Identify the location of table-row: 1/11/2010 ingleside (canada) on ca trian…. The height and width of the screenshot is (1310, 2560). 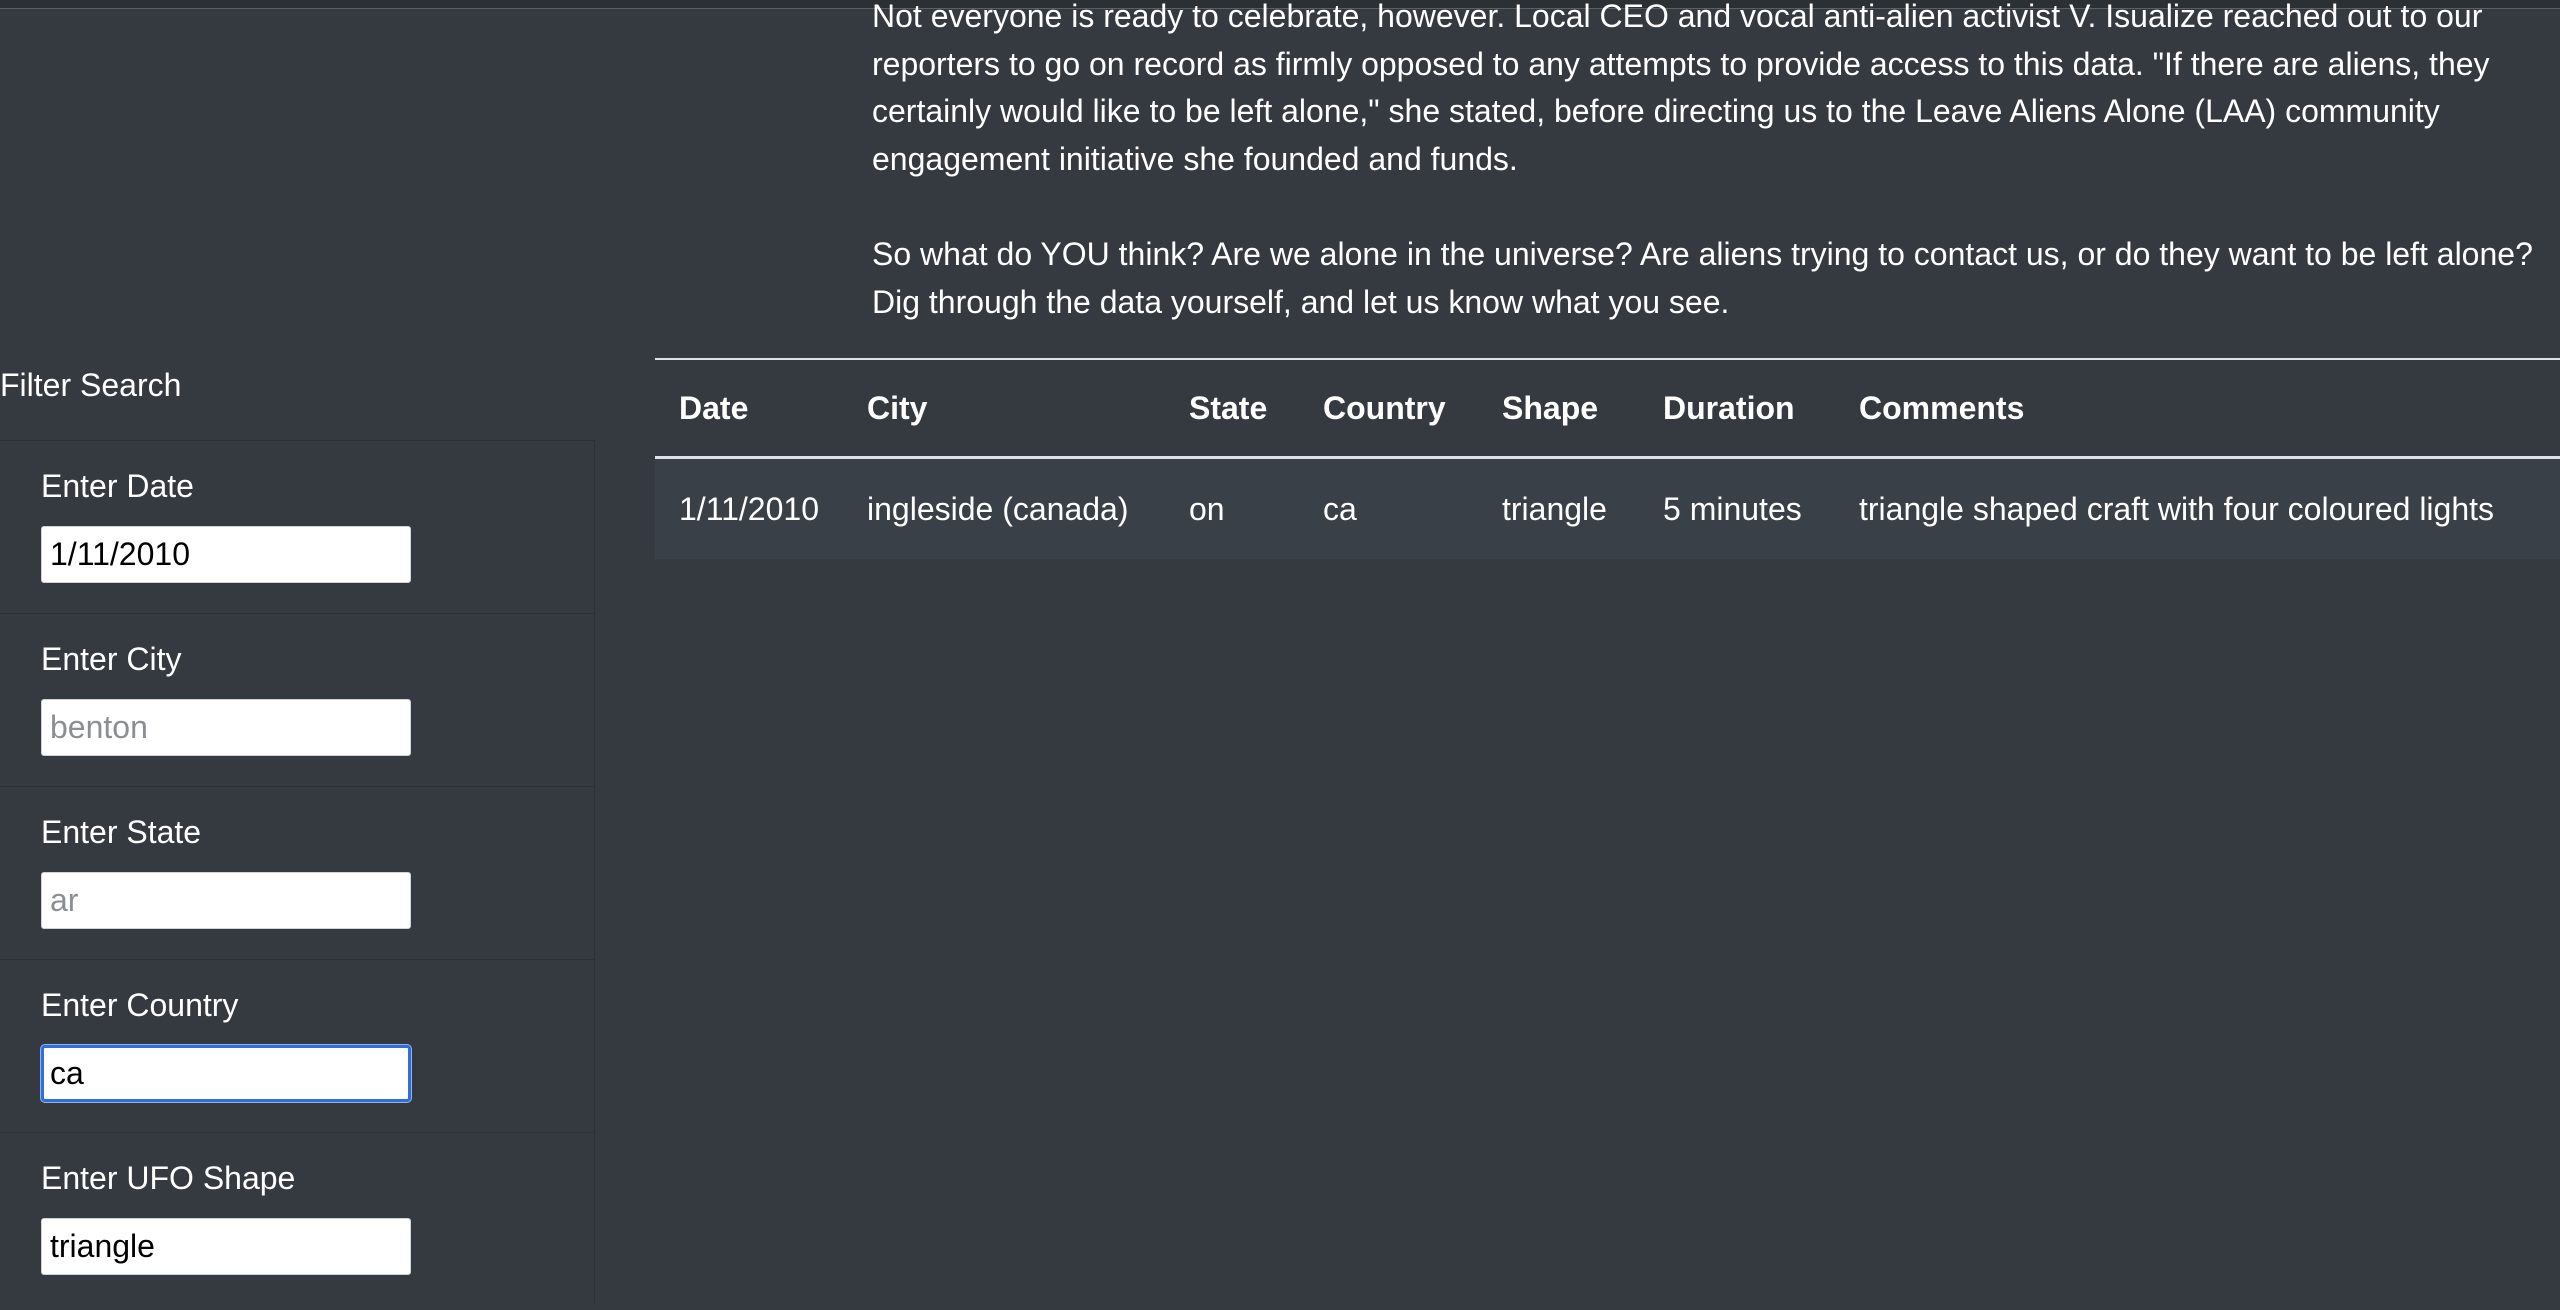
(1607, 508).